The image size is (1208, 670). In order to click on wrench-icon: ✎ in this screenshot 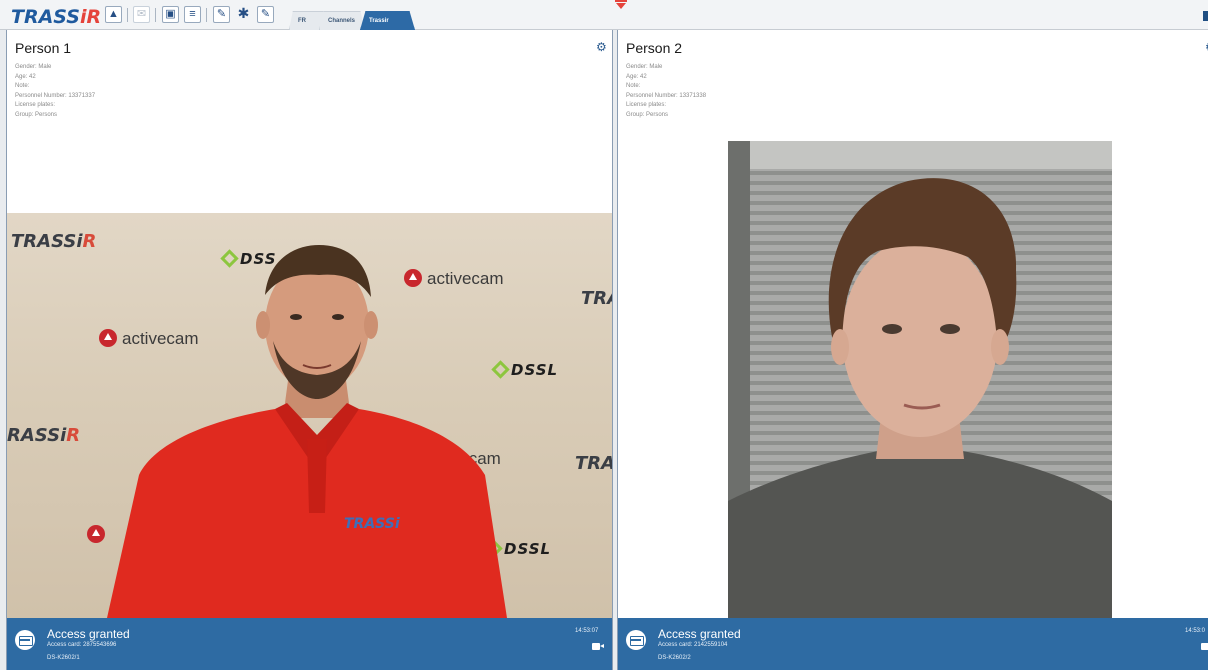, I will do `click(221, 14)`.